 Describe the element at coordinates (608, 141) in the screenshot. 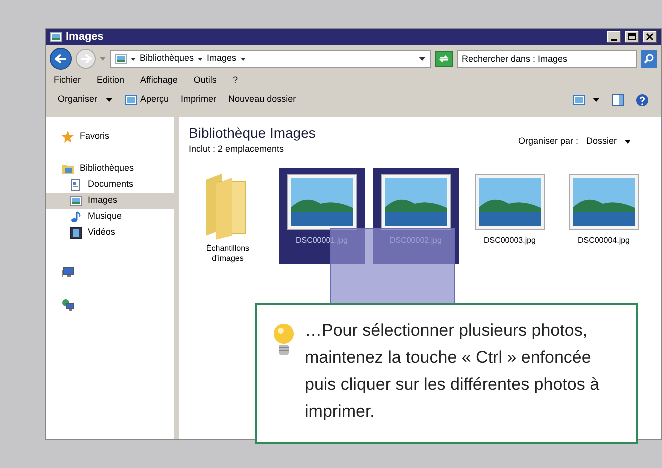

I see `arrange-dropdown: Dossier` at that location.